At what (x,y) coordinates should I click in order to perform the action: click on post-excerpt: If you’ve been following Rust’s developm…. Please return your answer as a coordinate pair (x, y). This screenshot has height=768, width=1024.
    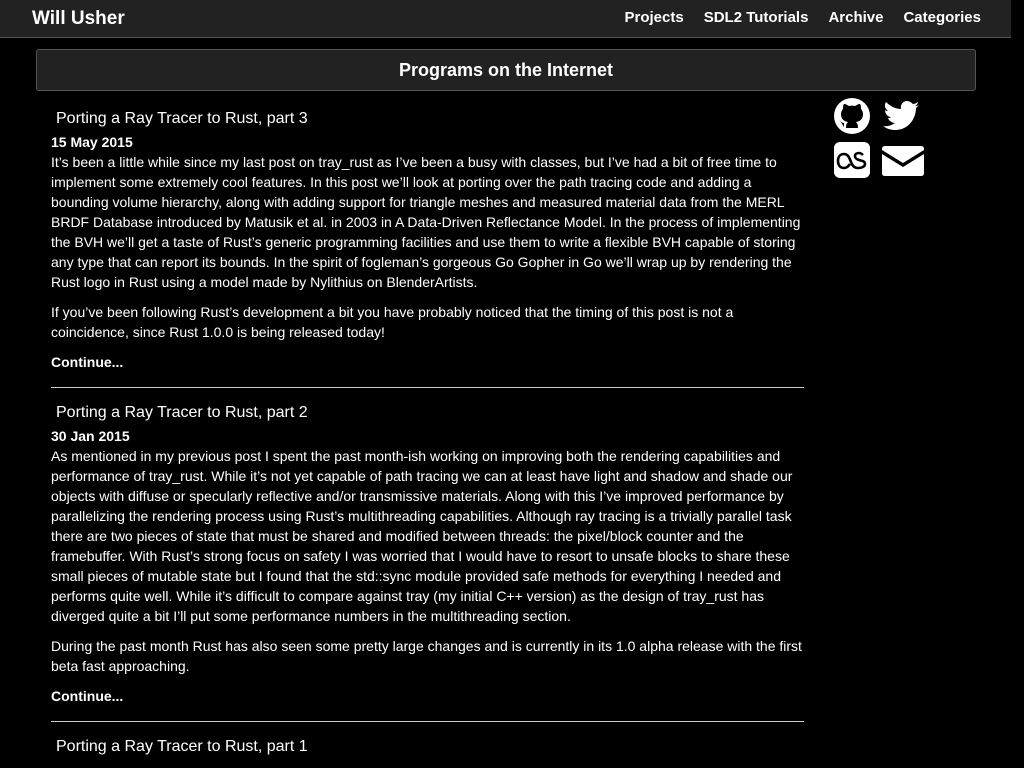
    Looking at the image, I should click on (392, 322).